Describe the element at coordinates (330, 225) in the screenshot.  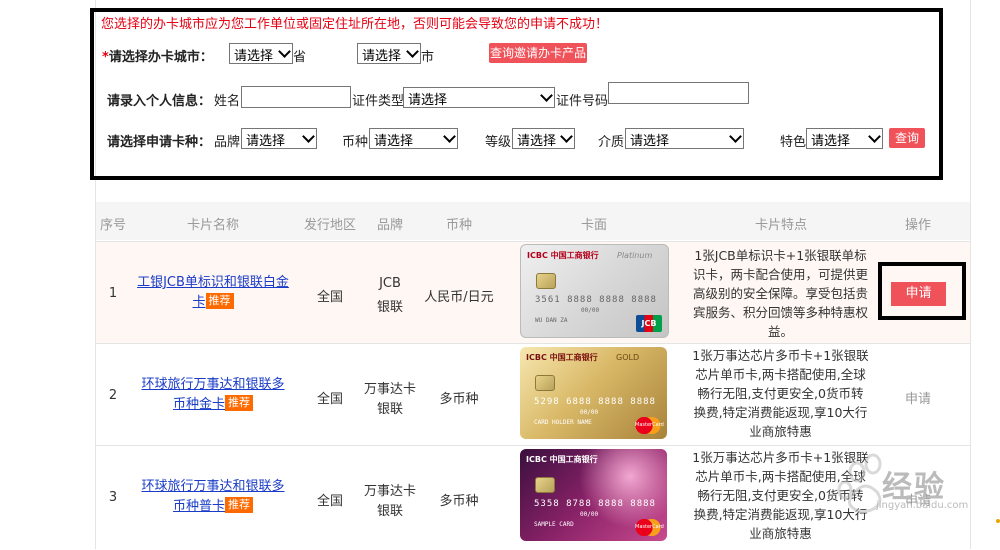
I see `header-region: 发行地区` at that location.